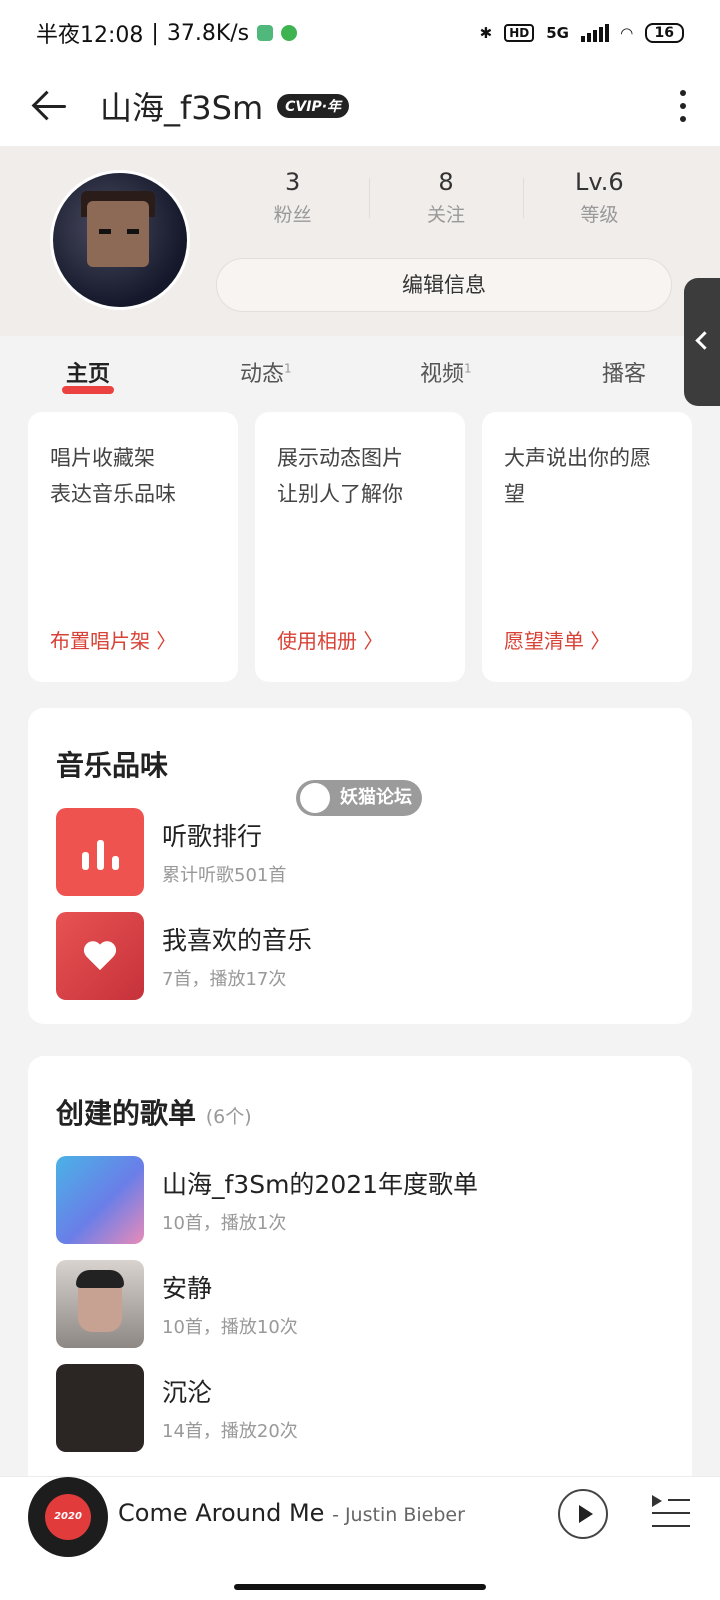 The width and height of the screenshot is (720, 1600). What do you see at coordinates (102, 458) in the screenshot?
I see `card-line: 唱片收藏架` at bounding box center [102, 458].